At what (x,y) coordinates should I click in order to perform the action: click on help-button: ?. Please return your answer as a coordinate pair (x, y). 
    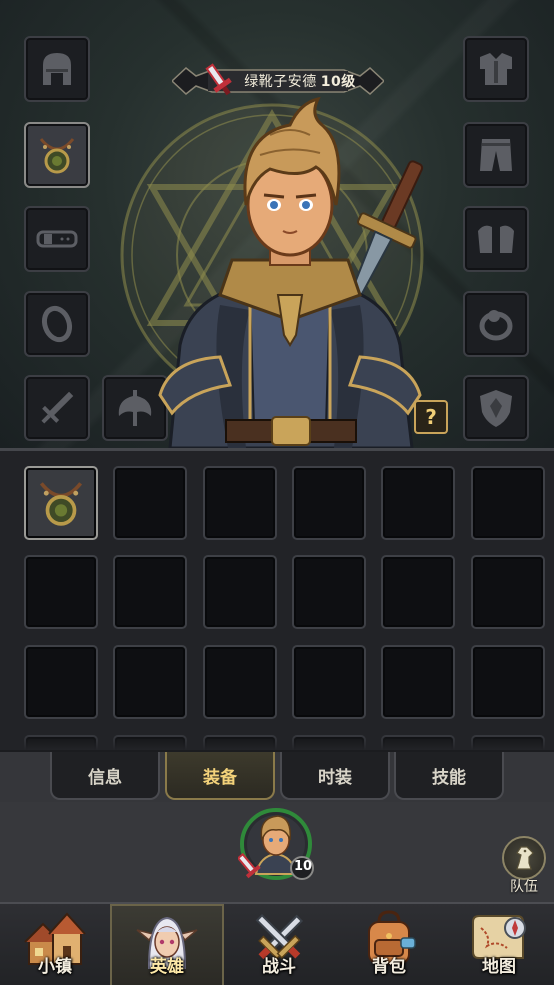
    Looking at the image, I should click on (431, 417).